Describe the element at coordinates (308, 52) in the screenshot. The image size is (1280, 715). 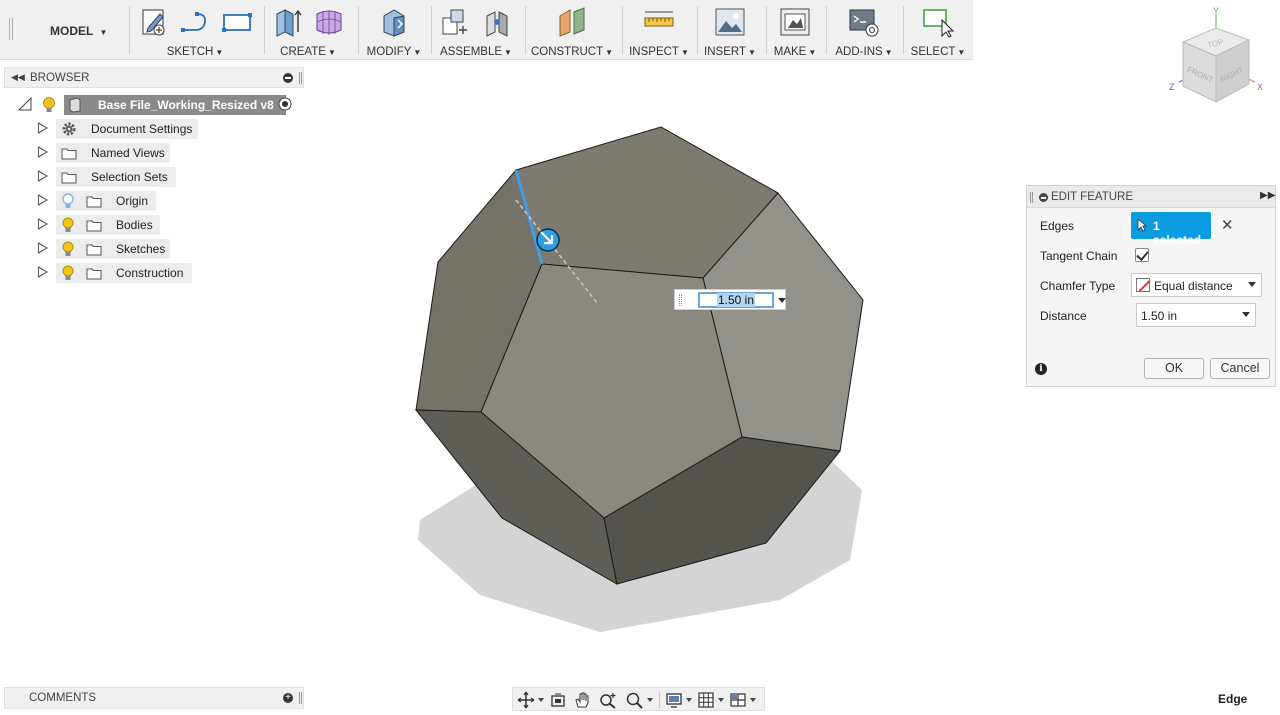
I see `create-menu: CREATE ▼` at that location.